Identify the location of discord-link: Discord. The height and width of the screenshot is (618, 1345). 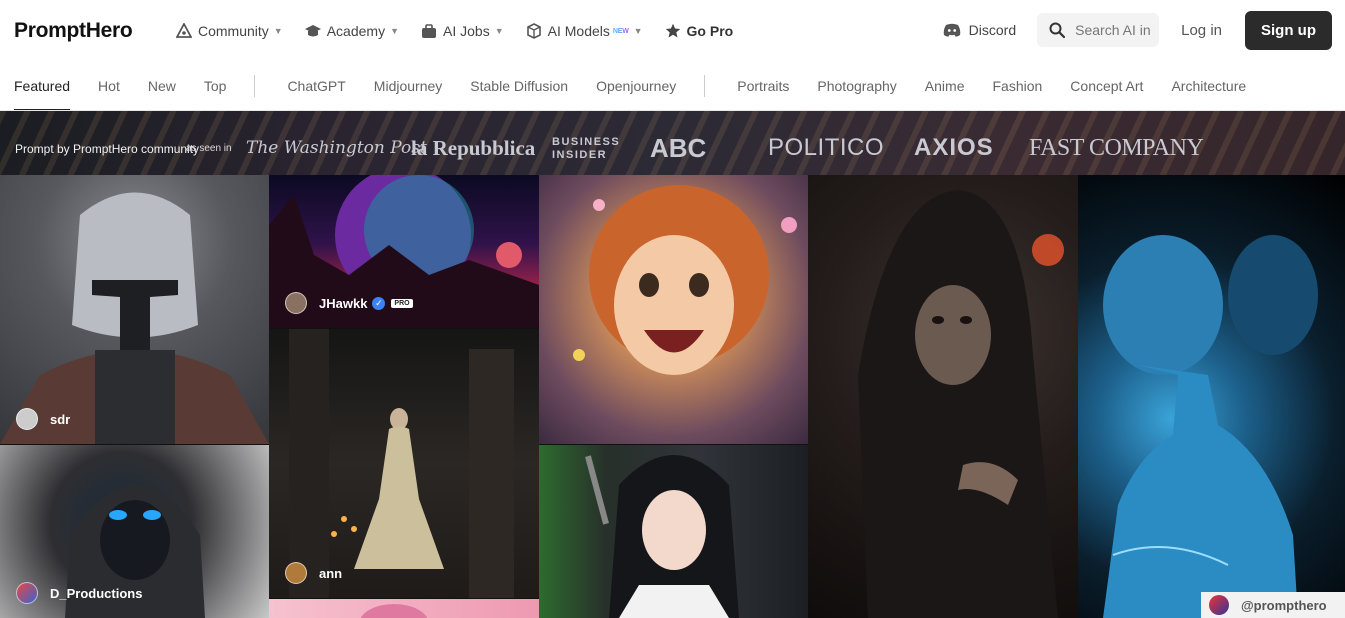
(979, 30).